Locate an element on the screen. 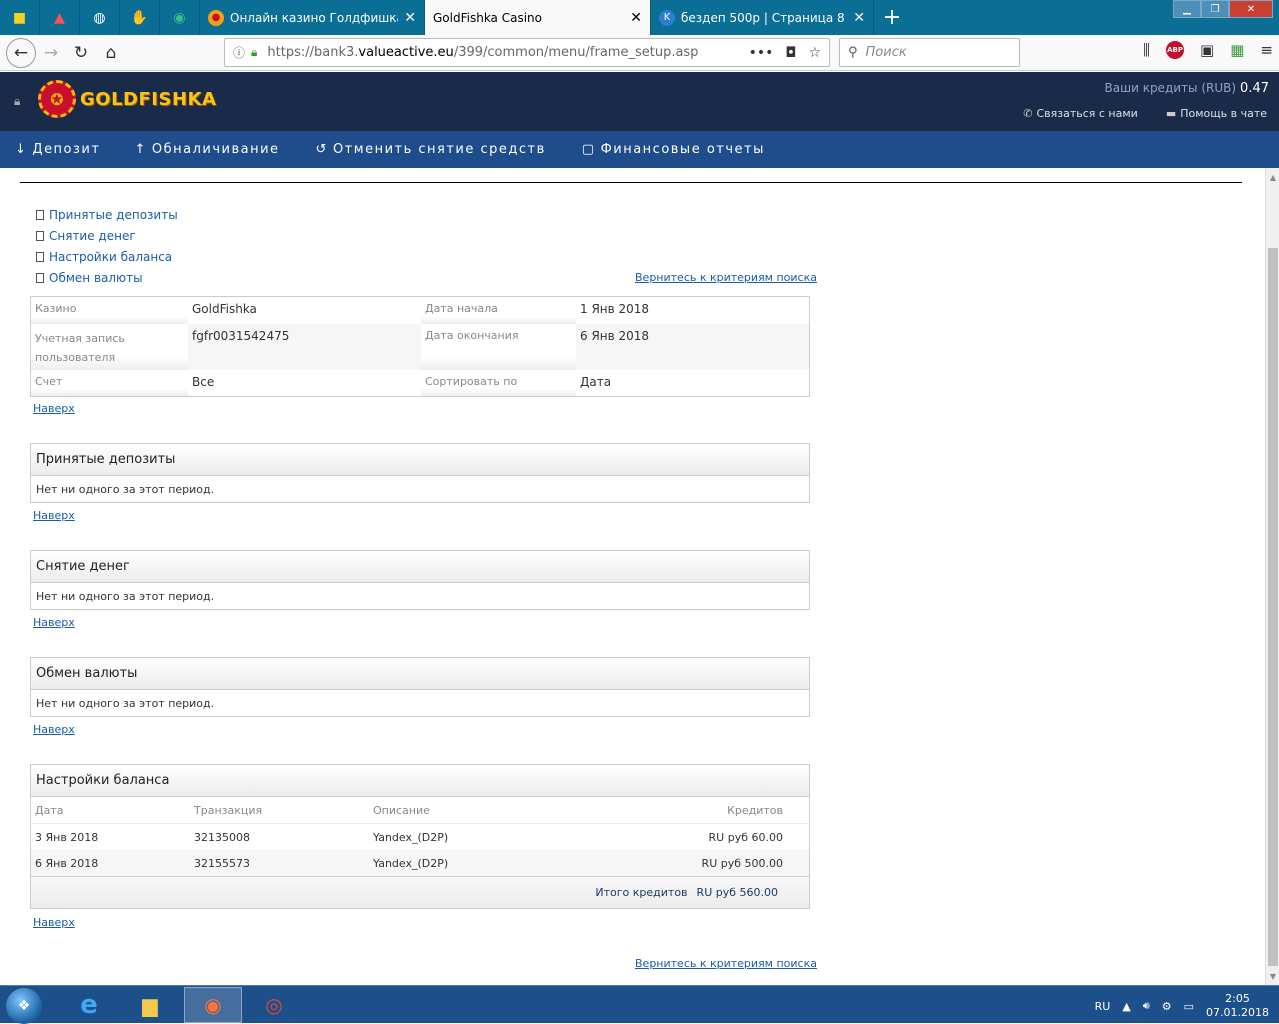 This screenshot has height=1024, width=1279. adblock-icon: ABP is located at coordinates (1175, 50).